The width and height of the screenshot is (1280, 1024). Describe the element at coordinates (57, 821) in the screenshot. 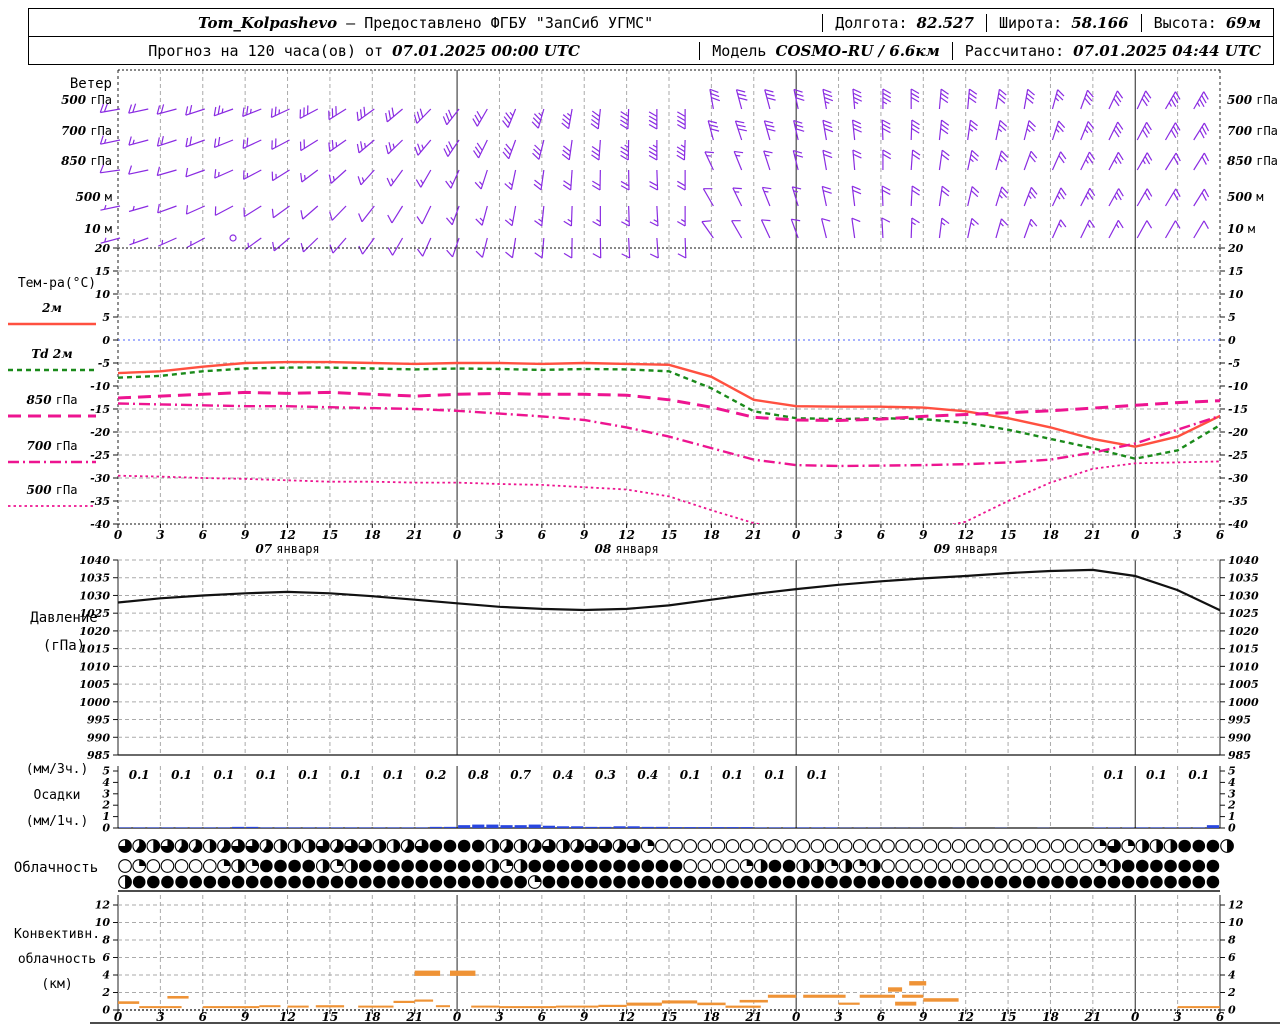

I see `svg-text: (мм/1ч.)` at that location.